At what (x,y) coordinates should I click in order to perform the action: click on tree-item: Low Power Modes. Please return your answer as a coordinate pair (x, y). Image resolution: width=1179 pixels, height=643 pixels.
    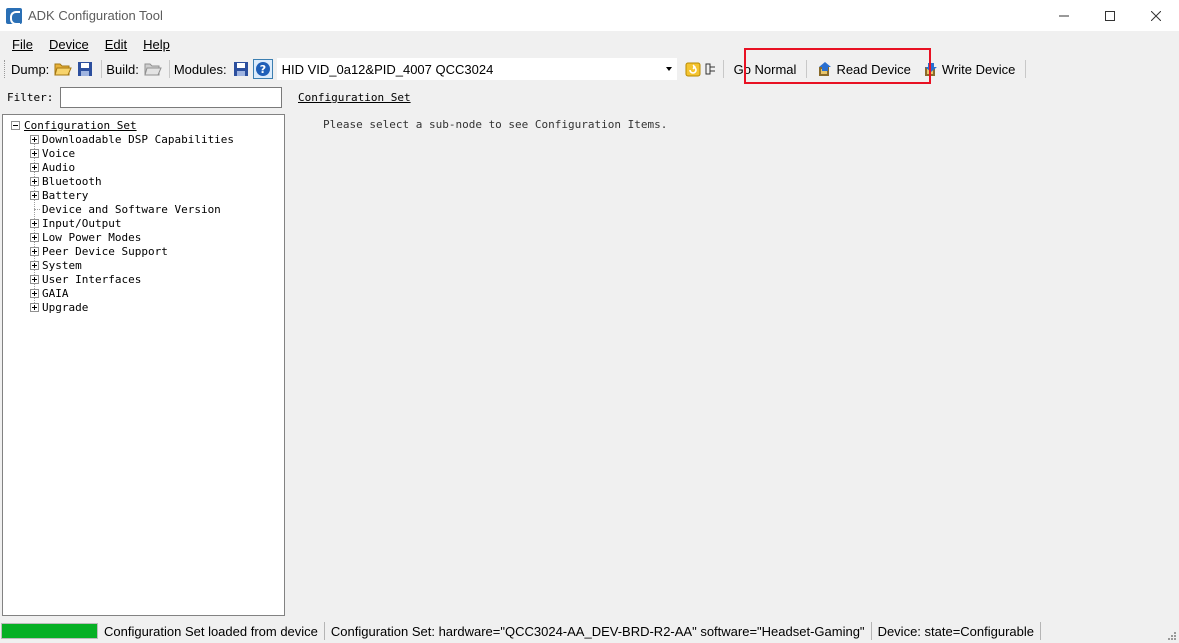
    Looking at the image, I should click on (85, 237).